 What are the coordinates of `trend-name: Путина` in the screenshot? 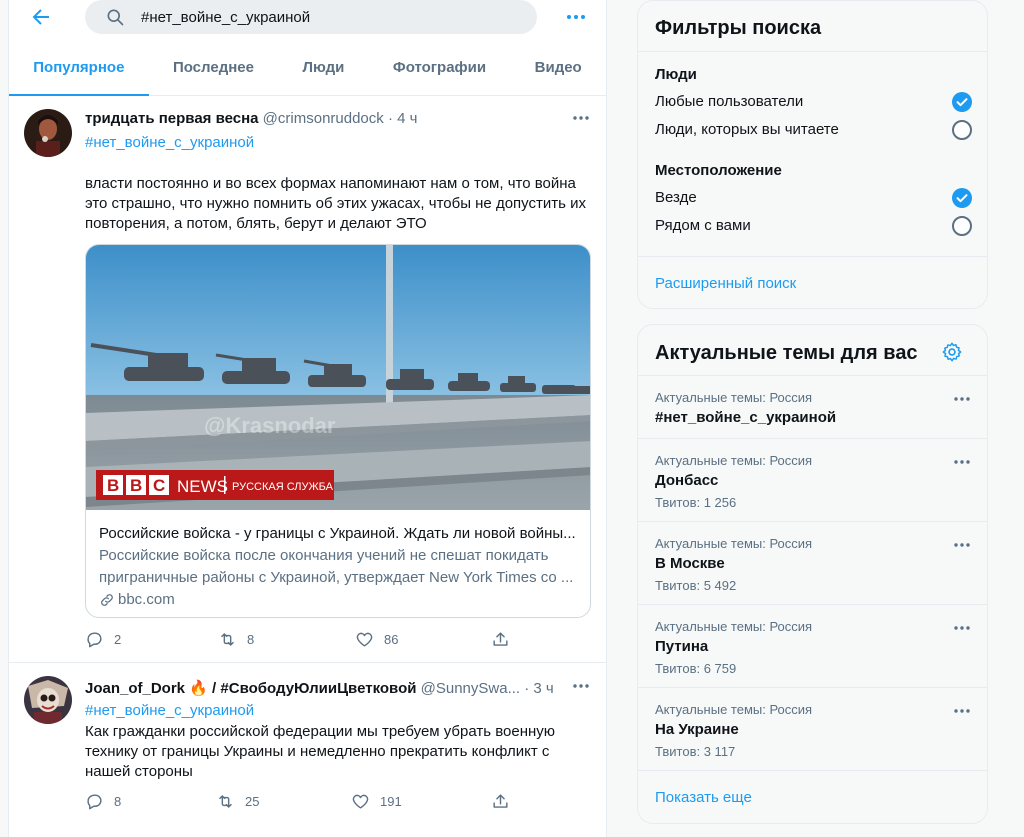 It's located at (682, 646).